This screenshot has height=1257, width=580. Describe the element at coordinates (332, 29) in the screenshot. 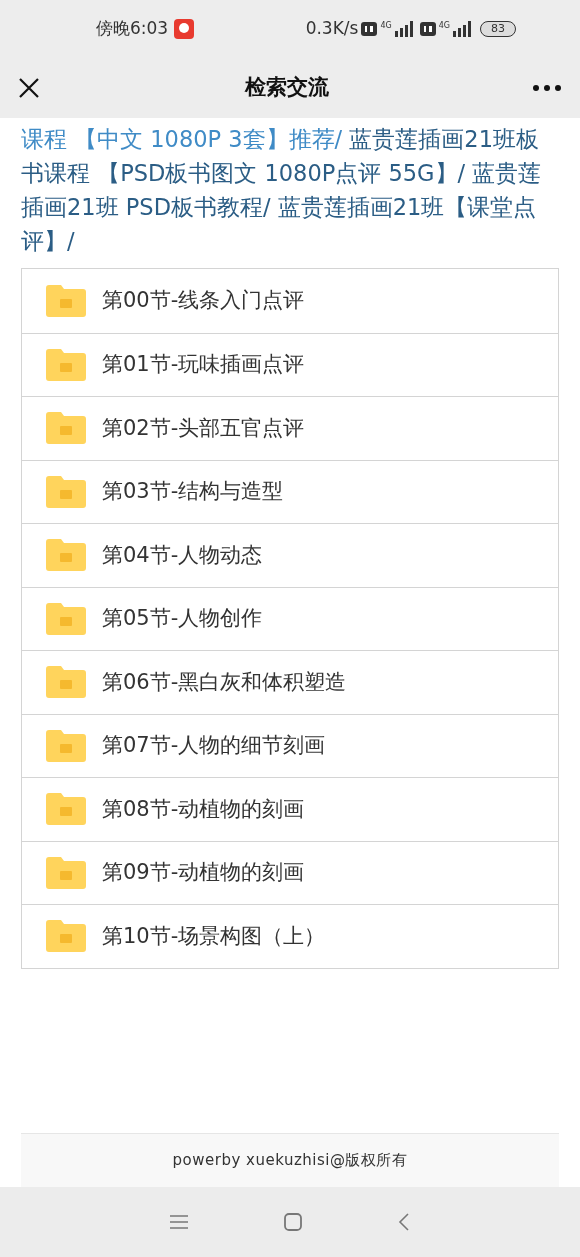

I see `network-speed: 0.3K/s` at that location.